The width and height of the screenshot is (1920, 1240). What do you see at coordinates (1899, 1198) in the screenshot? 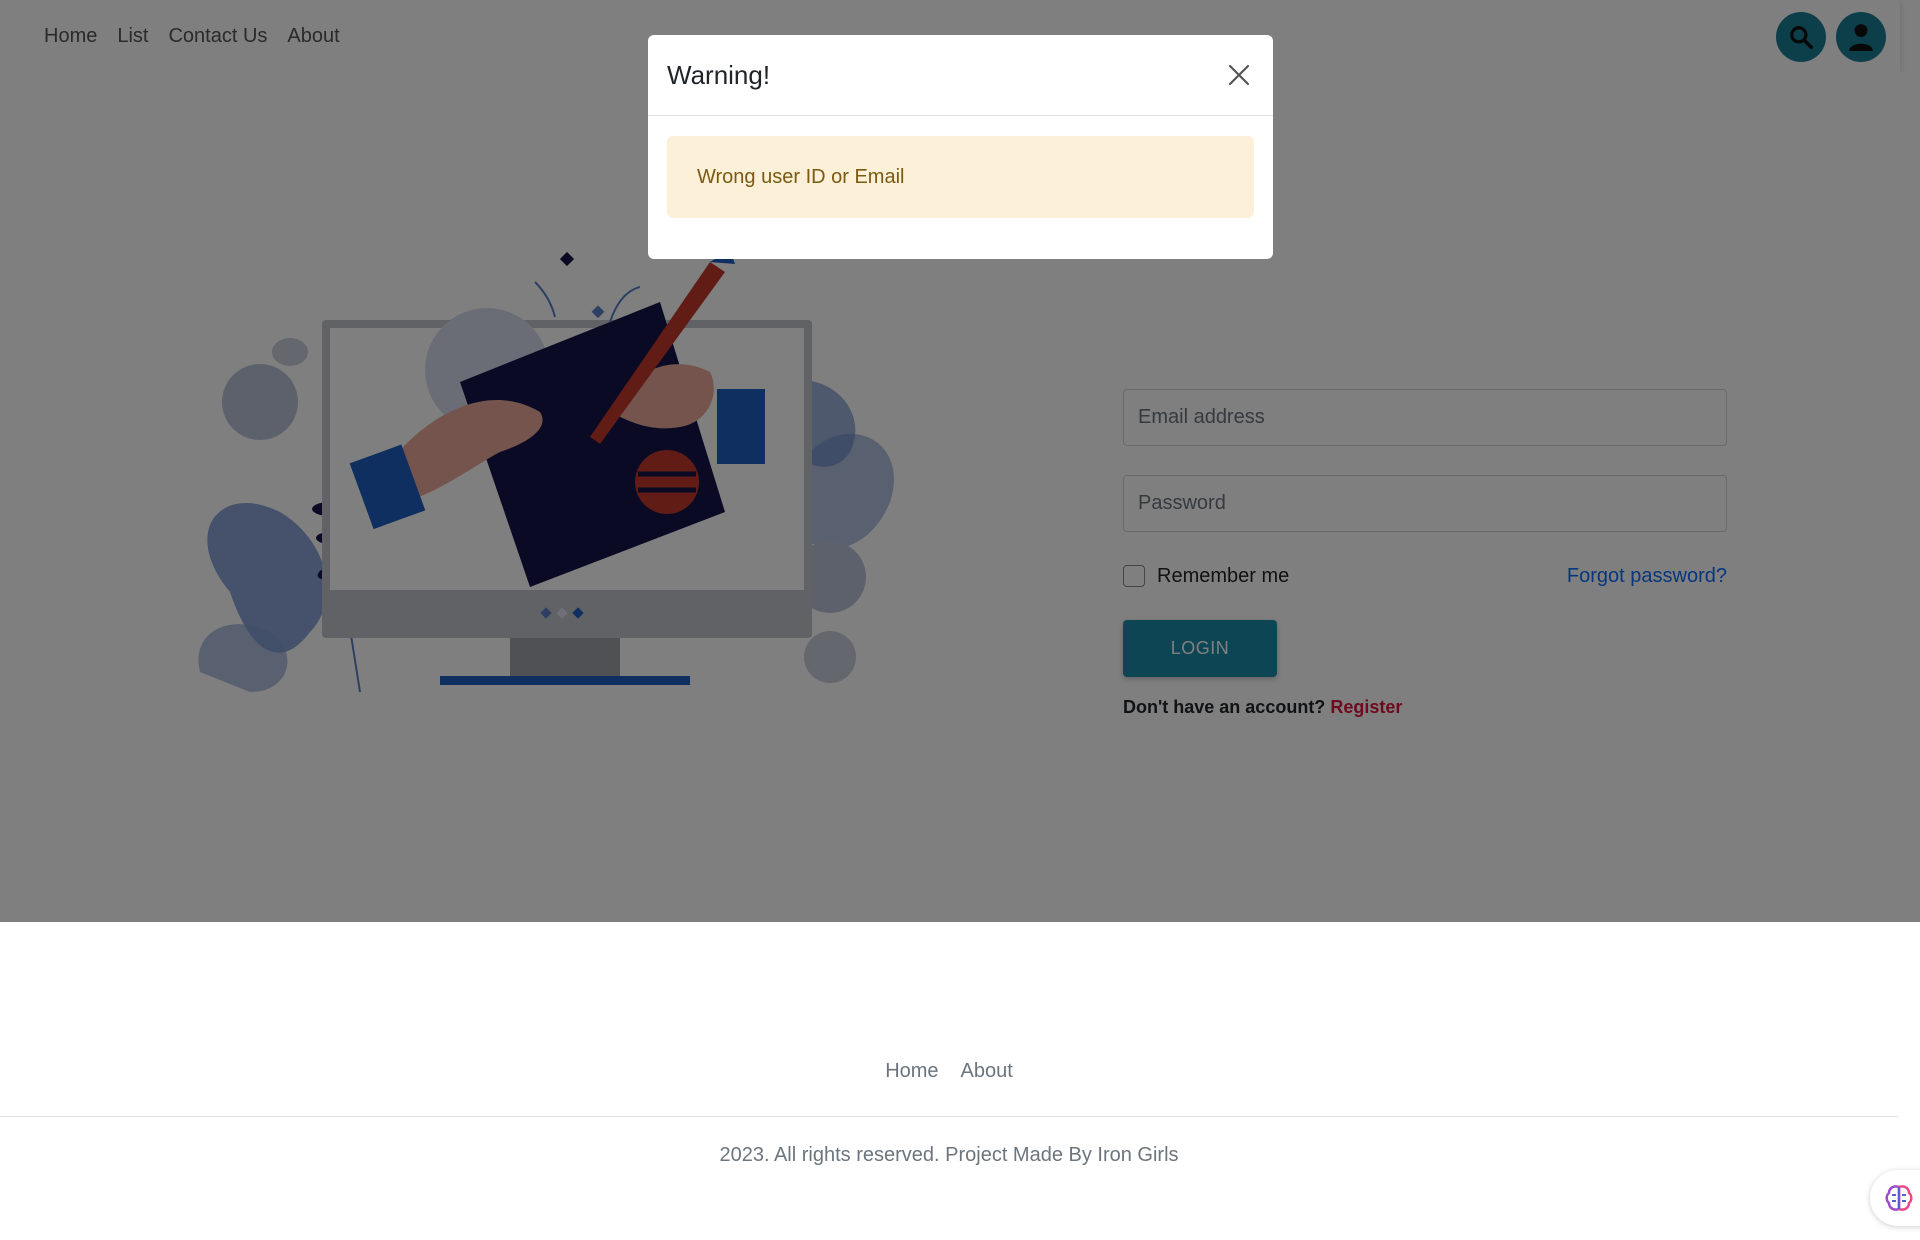
I see `brain-icon` at bounding box center [1899, 1198].